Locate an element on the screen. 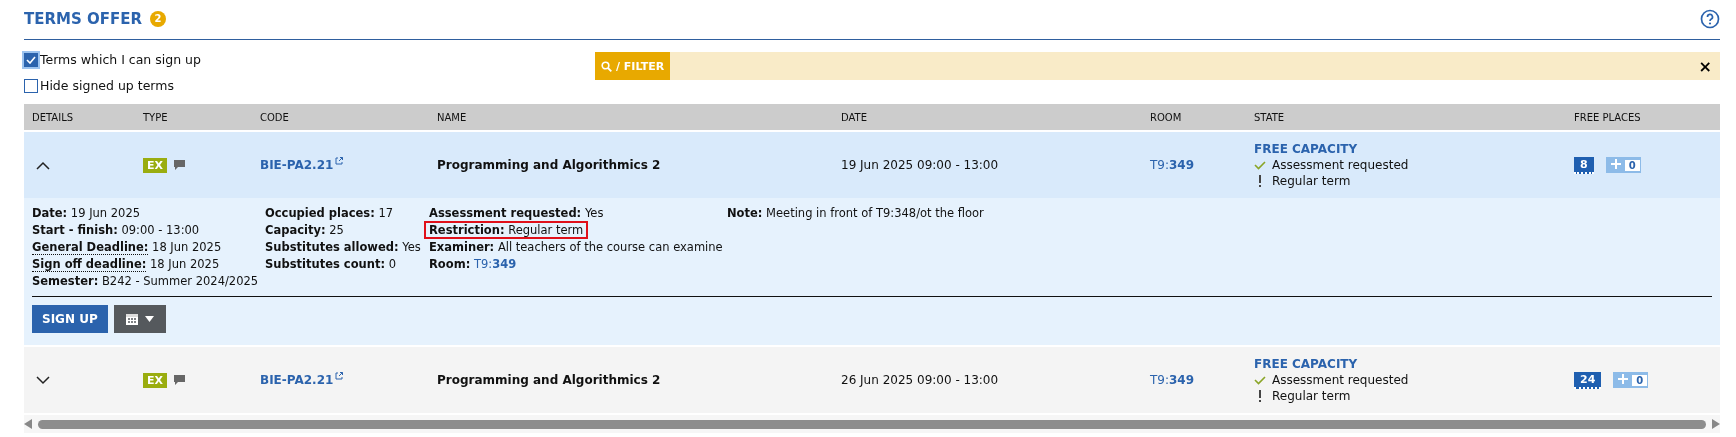  page-title: TERMS OFFER is located at coordinates (83, 18).